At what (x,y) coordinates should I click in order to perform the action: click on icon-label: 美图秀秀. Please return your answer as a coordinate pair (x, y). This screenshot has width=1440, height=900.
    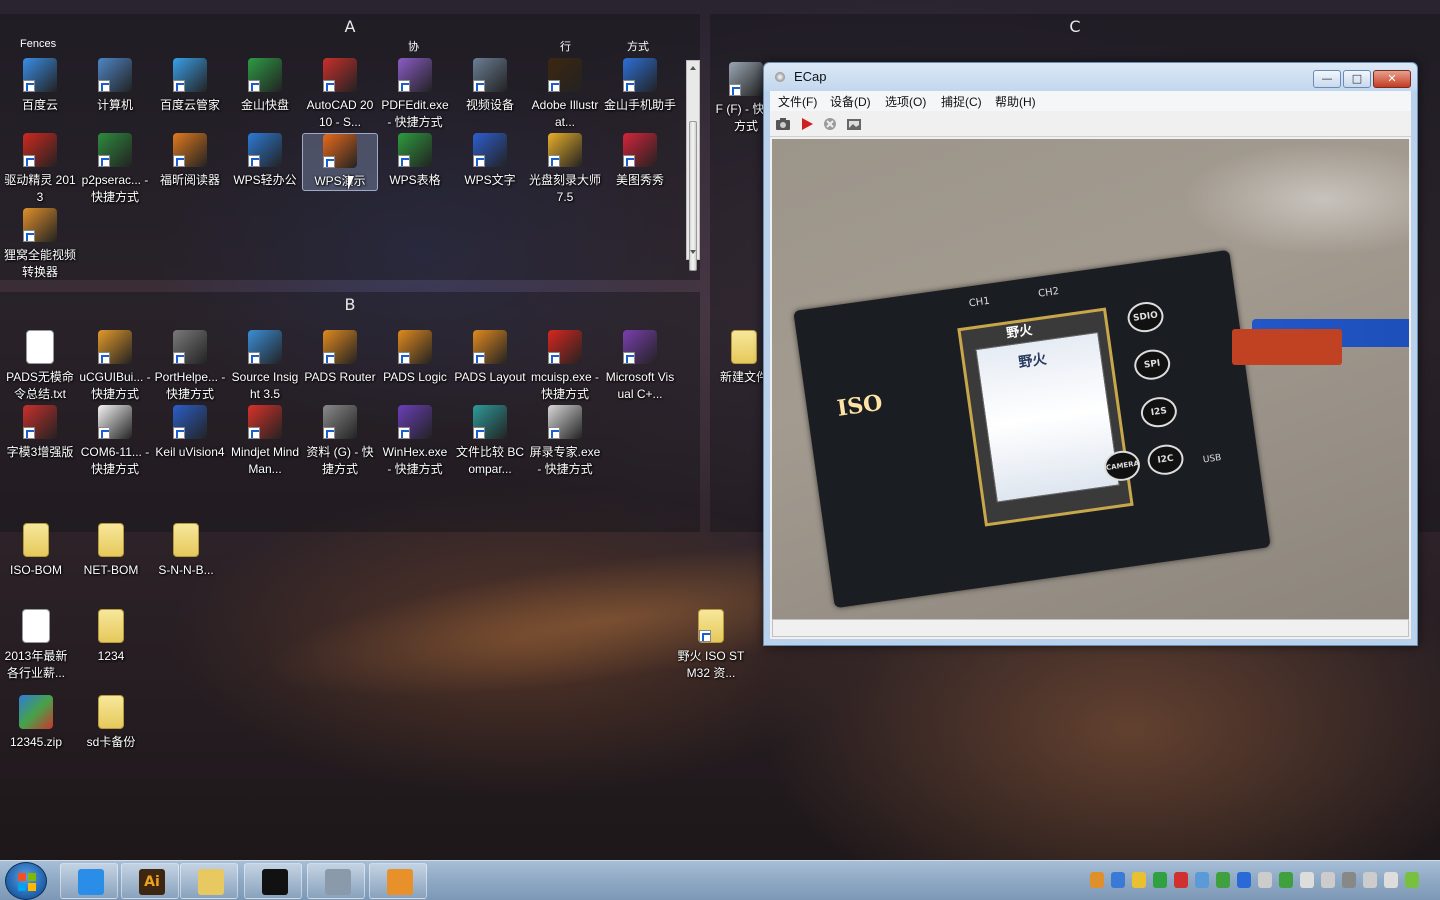
    Looking at the image, I should click on (639, 180).